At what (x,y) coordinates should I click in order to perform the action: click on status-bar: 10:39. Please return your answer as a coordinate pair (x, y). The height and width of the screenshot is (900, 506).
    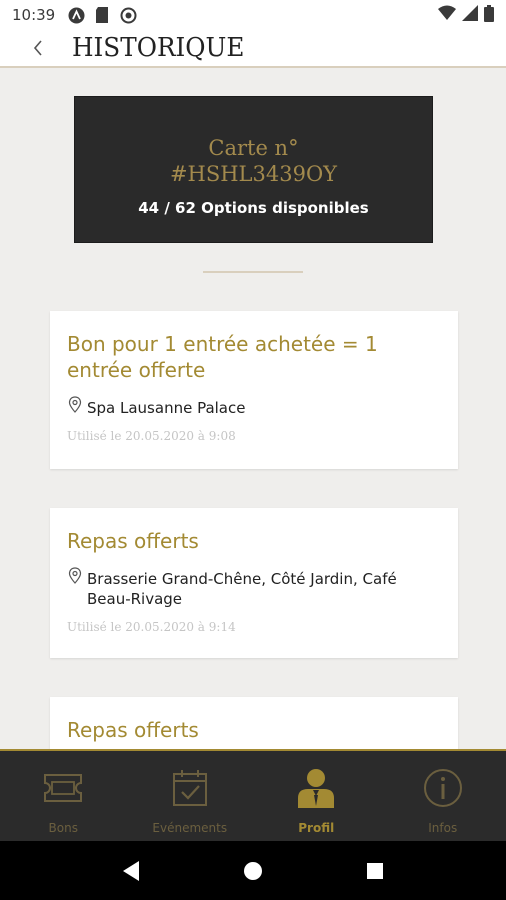
    Looking at the image, I should click on (253, 15).